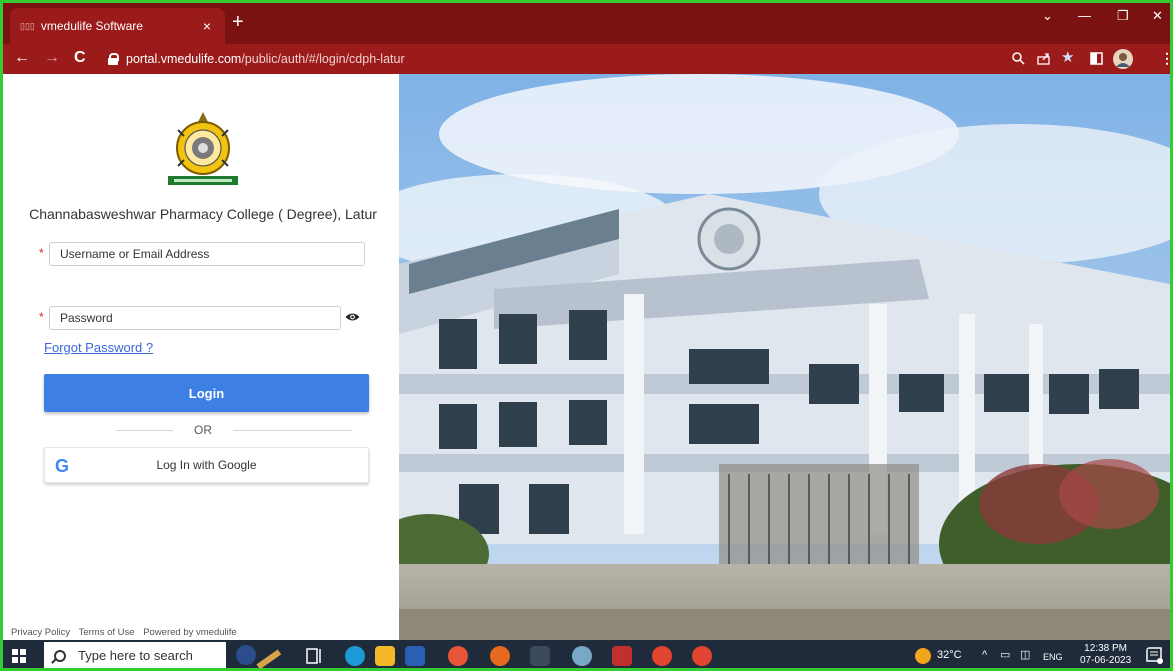 The width and height of the screenshot is (1173, 671). What do you see at coordinates (19, 656) in the screenshot?
I see `windows-start-icon` at bounding box center [19, 656].